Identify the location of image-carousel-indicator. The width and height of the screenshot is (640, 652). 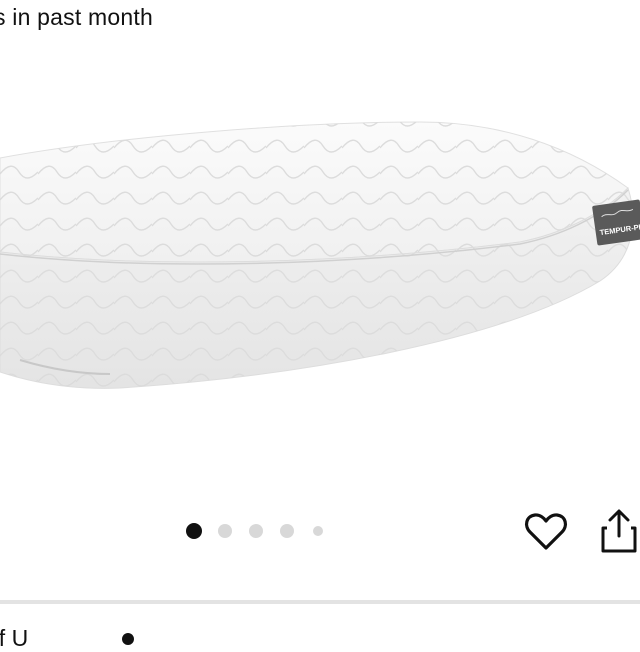
(260, 531).